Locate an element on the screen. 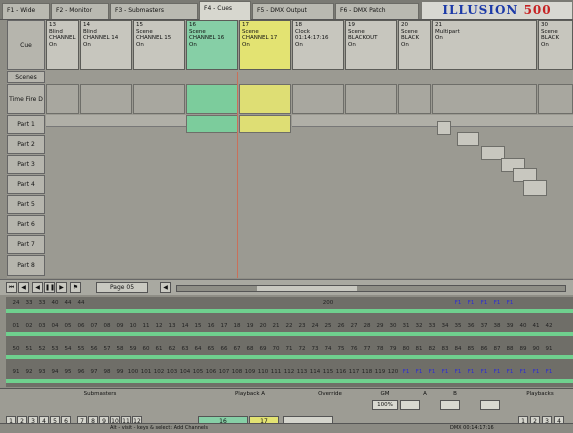 The width and height of the screenshot is (573, 433). channel-level: 80 is located at coordinates (406, 349).